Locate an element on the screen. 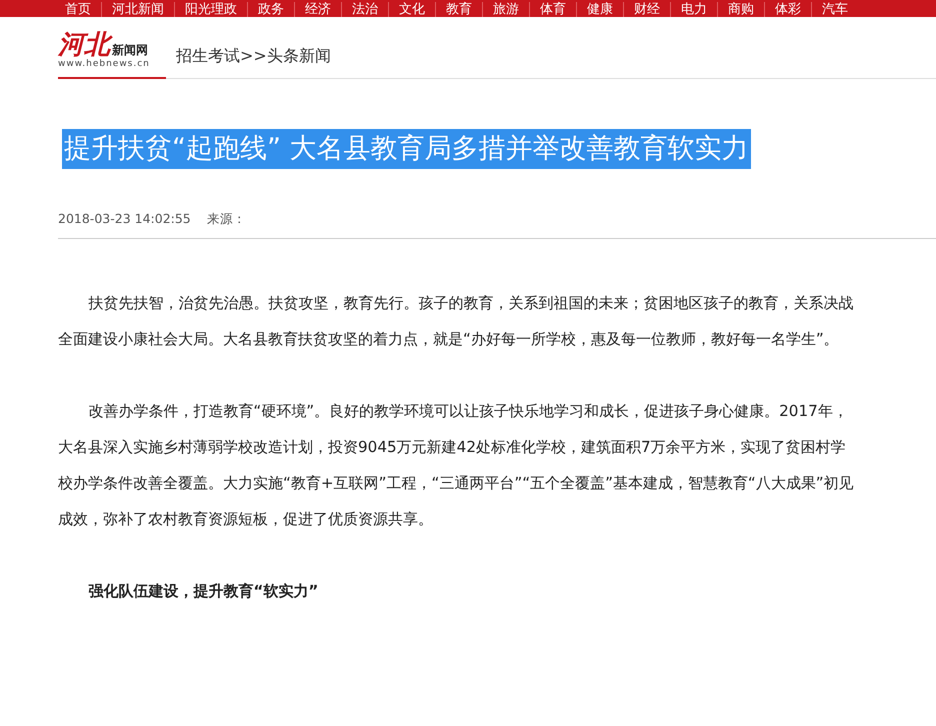 The height and width of the screenshot is (726, 936). paragraph: 扶贫先扶智，治贫先治愚。扶贫攻坚，教育先行。孩子的教育，关系到祖国的未来；贫困地区孩子的教育，关系决战全面建设小康社会大局。大名县教育扶贫攻坚的着力点，就是“办好每一所学校，惠及每一位教师，教好每一名学生”。 is located at coordinates (456, 321).